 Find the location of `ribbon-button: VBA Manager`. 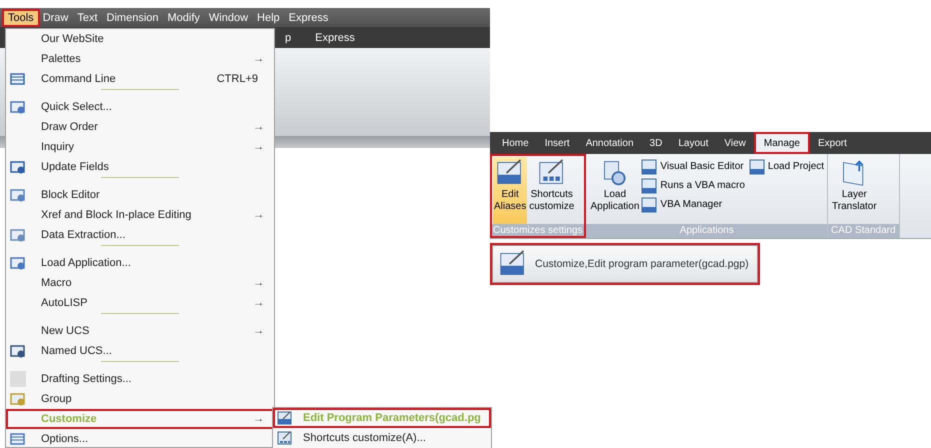

ribbon-button: VBA Manager is located at coordinates (693, 204).